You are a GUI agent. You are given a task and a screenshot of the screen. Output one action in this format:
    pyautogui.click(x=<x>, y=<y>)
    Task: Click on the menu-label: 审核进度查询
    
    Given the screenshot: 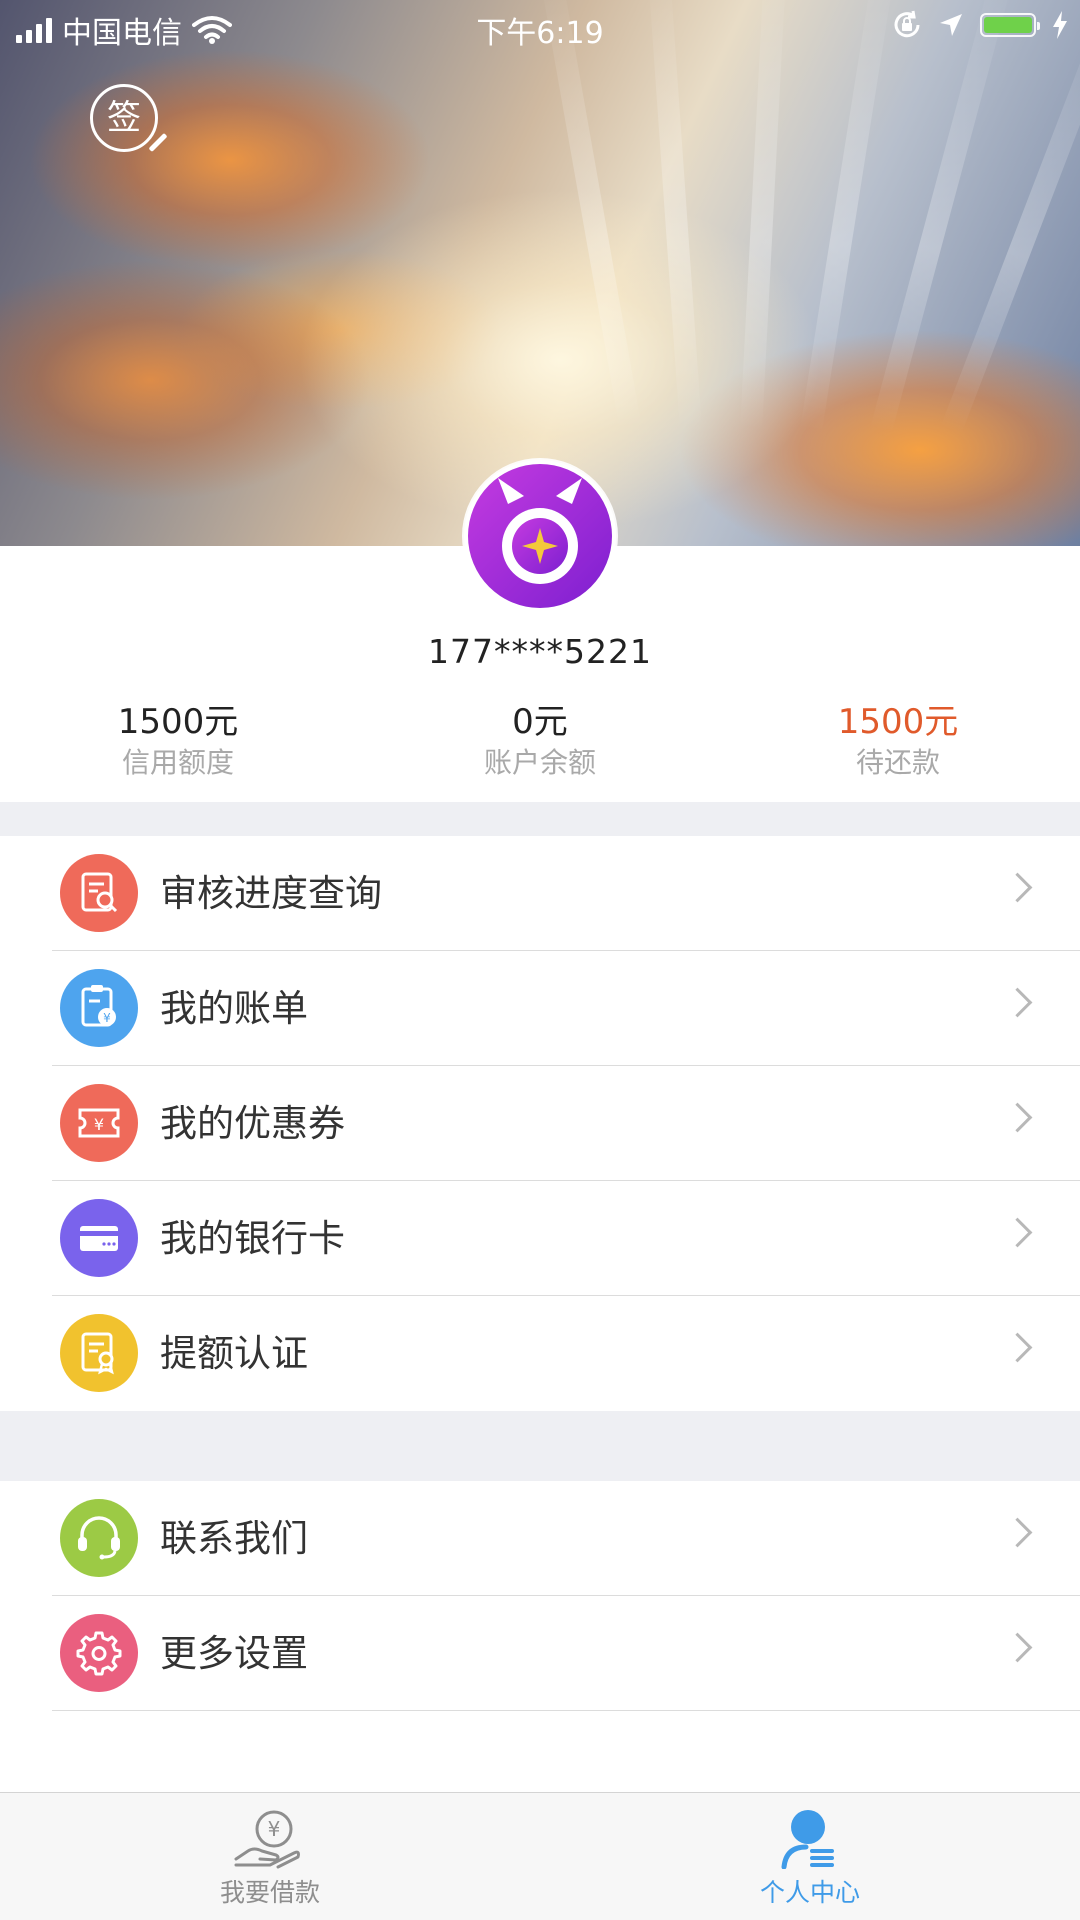 What is the action you would take?
    pyautogui.click(x=271, y=893)
    